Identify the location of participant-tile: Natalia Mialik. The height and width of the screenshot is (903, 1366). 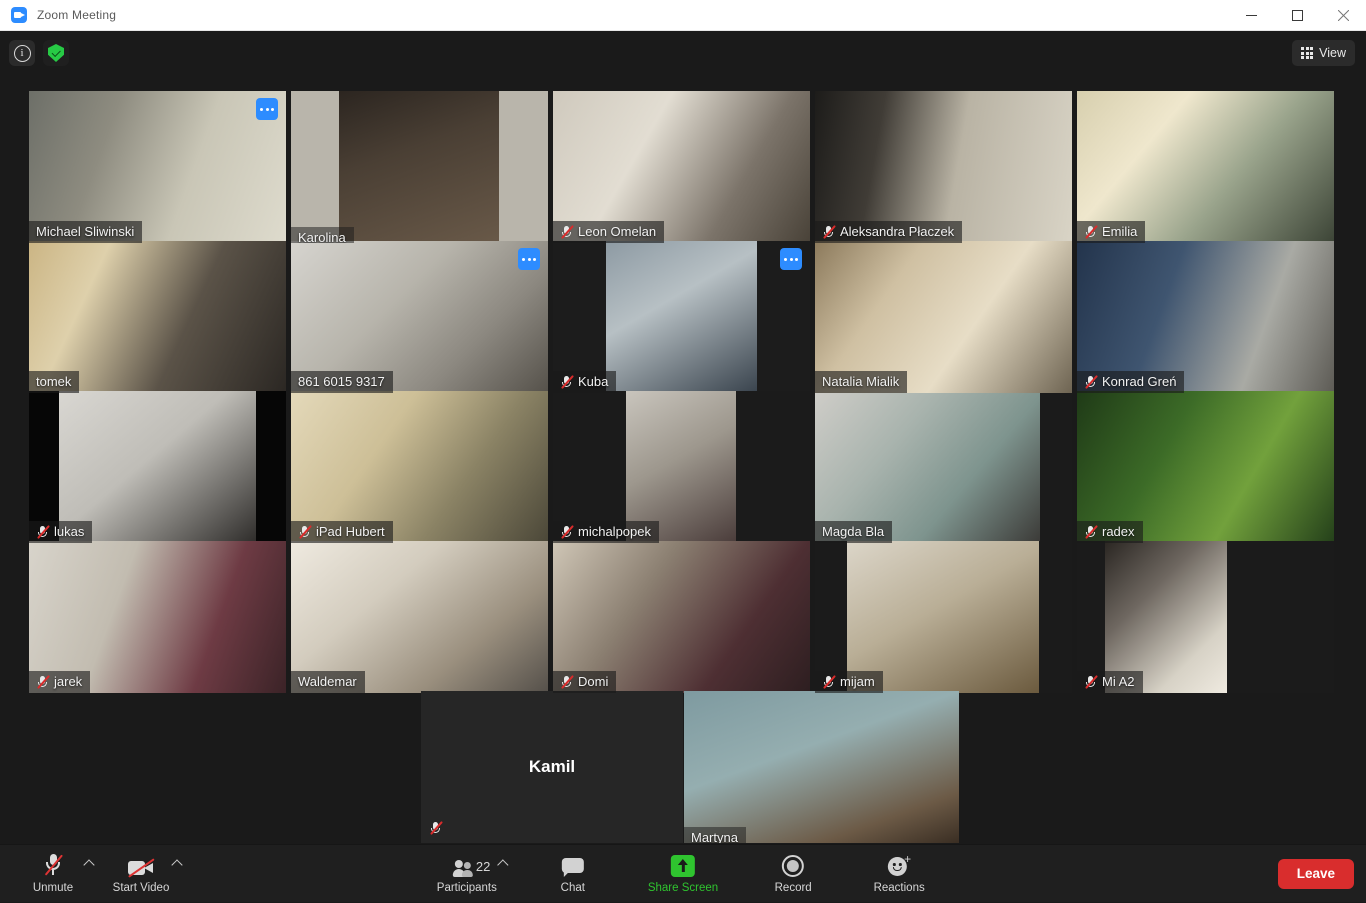
(943, 317).